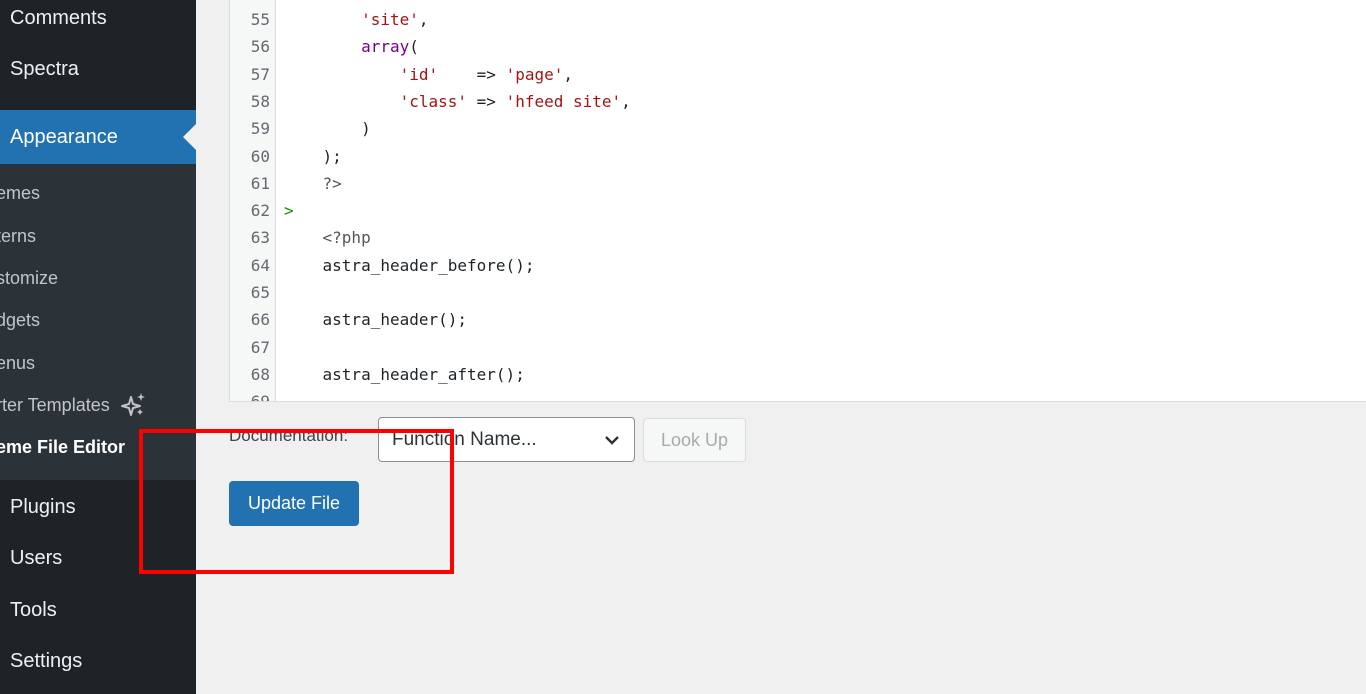 The height and width of the screenshot is (694, 1366). I want to click on code-text: ?>, so click(313, 183).